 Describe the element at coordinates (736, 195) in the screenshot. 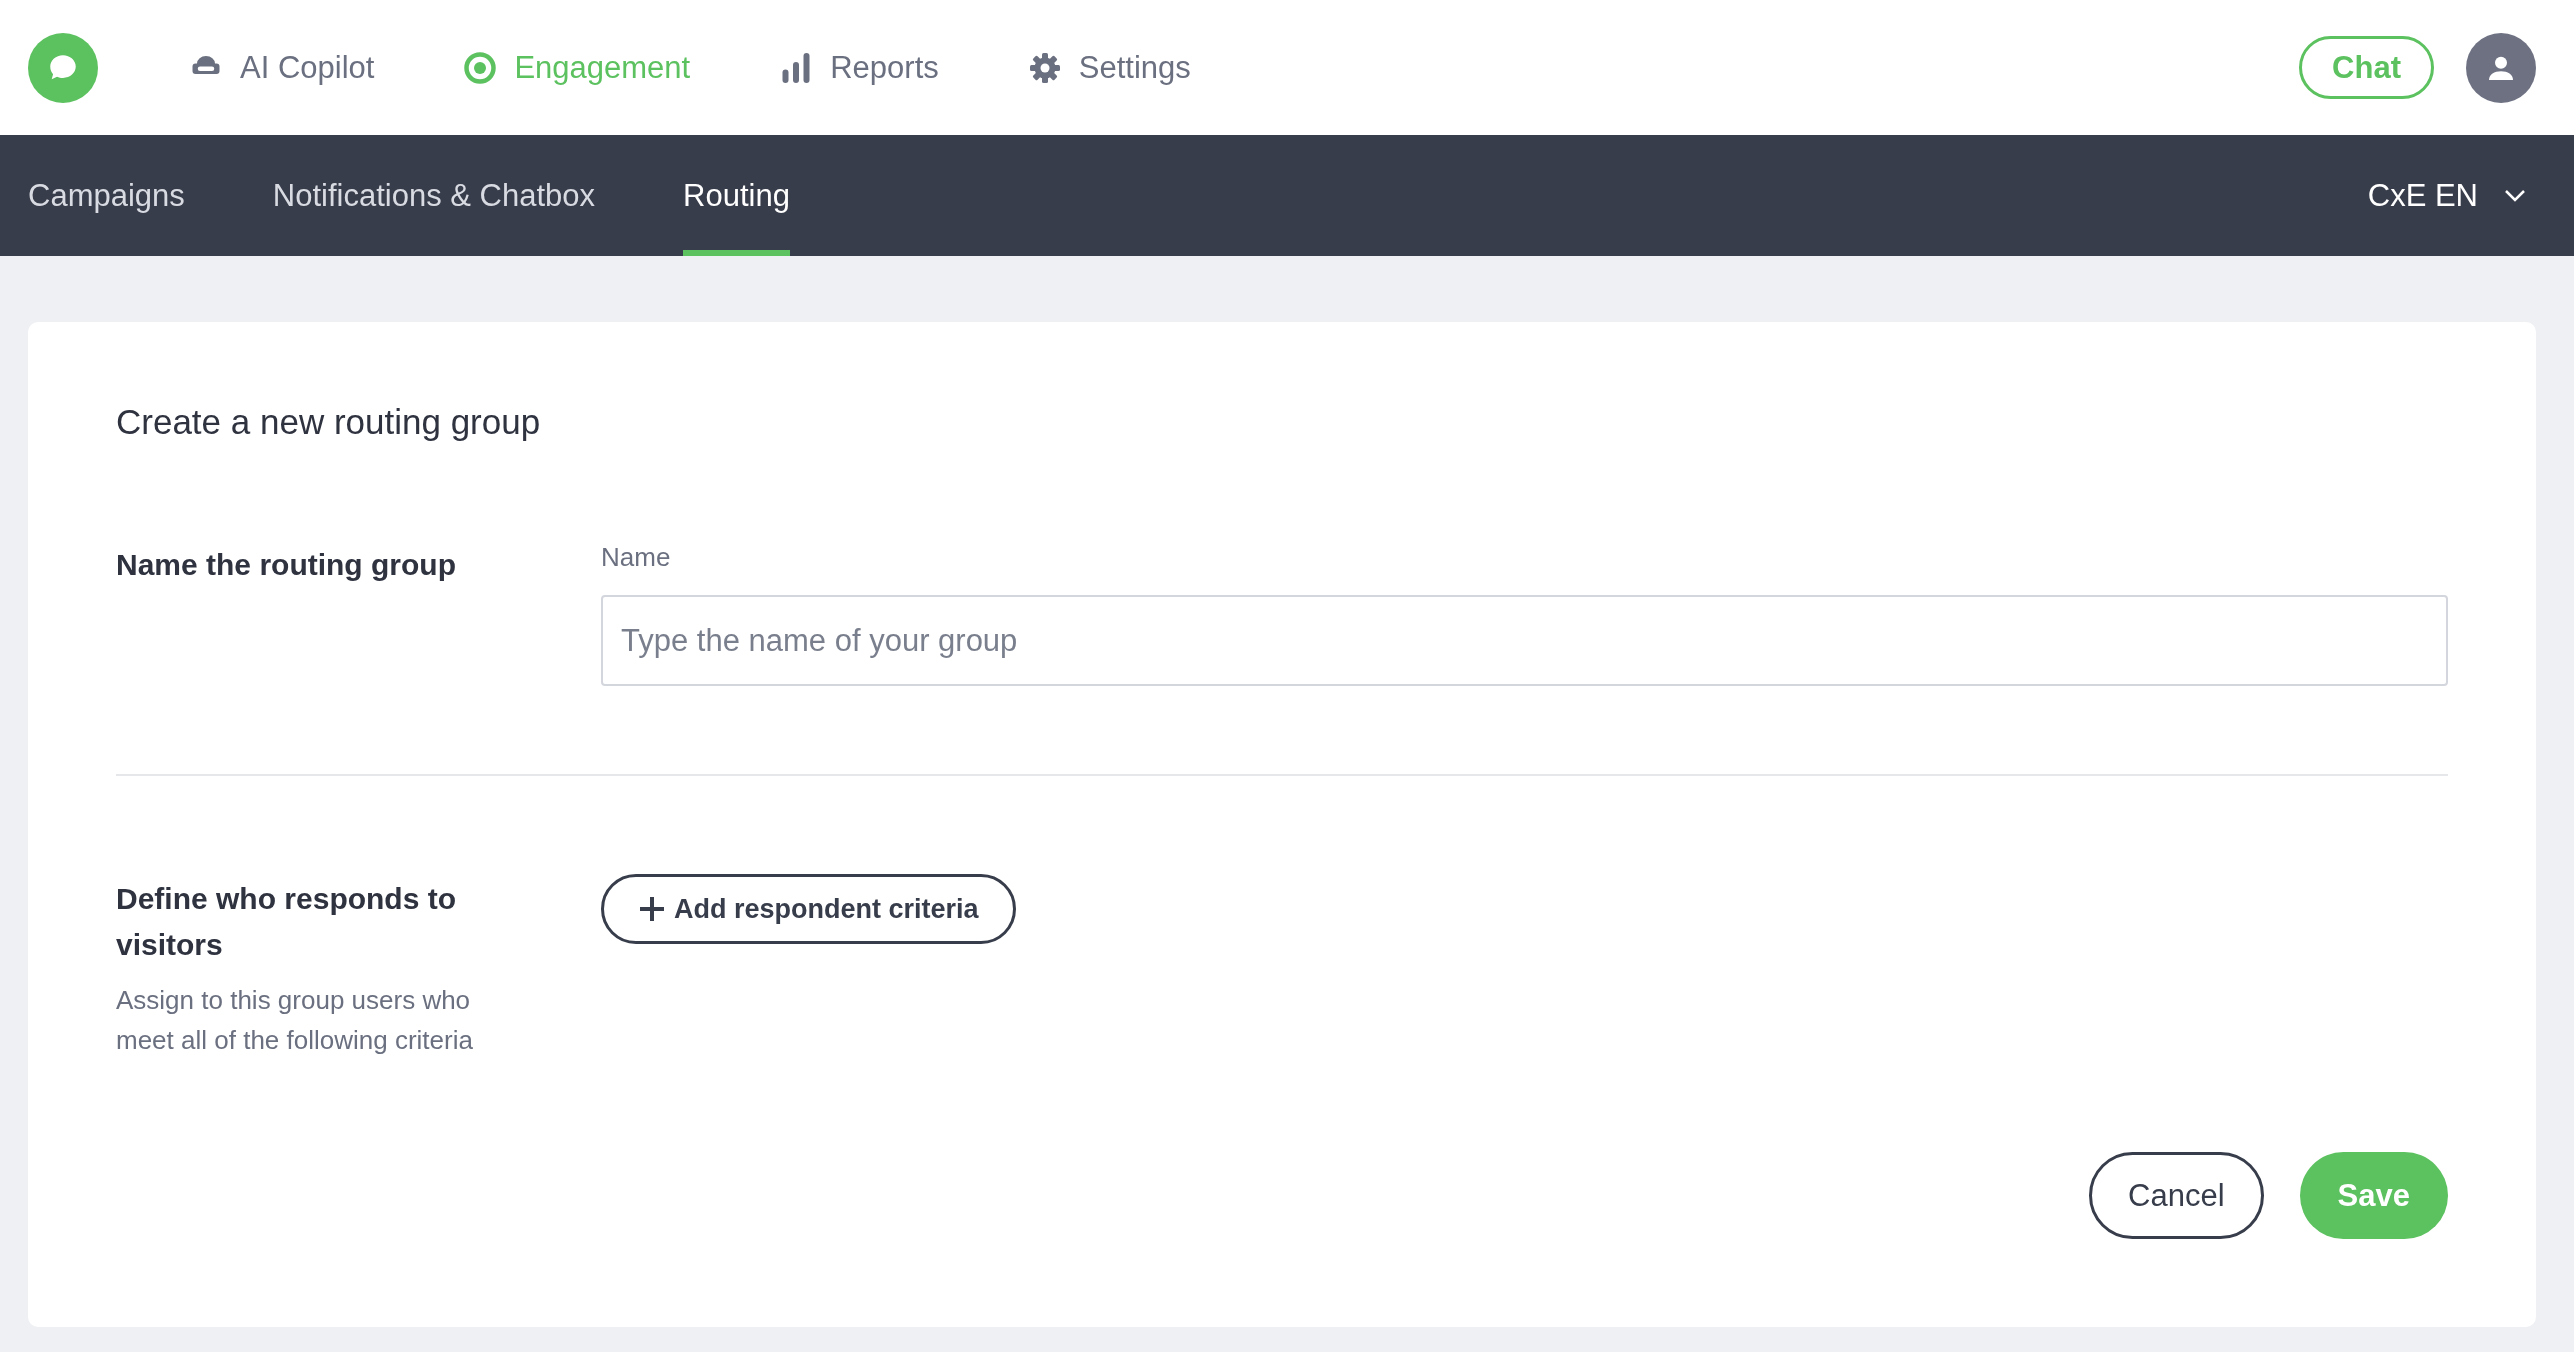

I see `tab: Routing` at that location.